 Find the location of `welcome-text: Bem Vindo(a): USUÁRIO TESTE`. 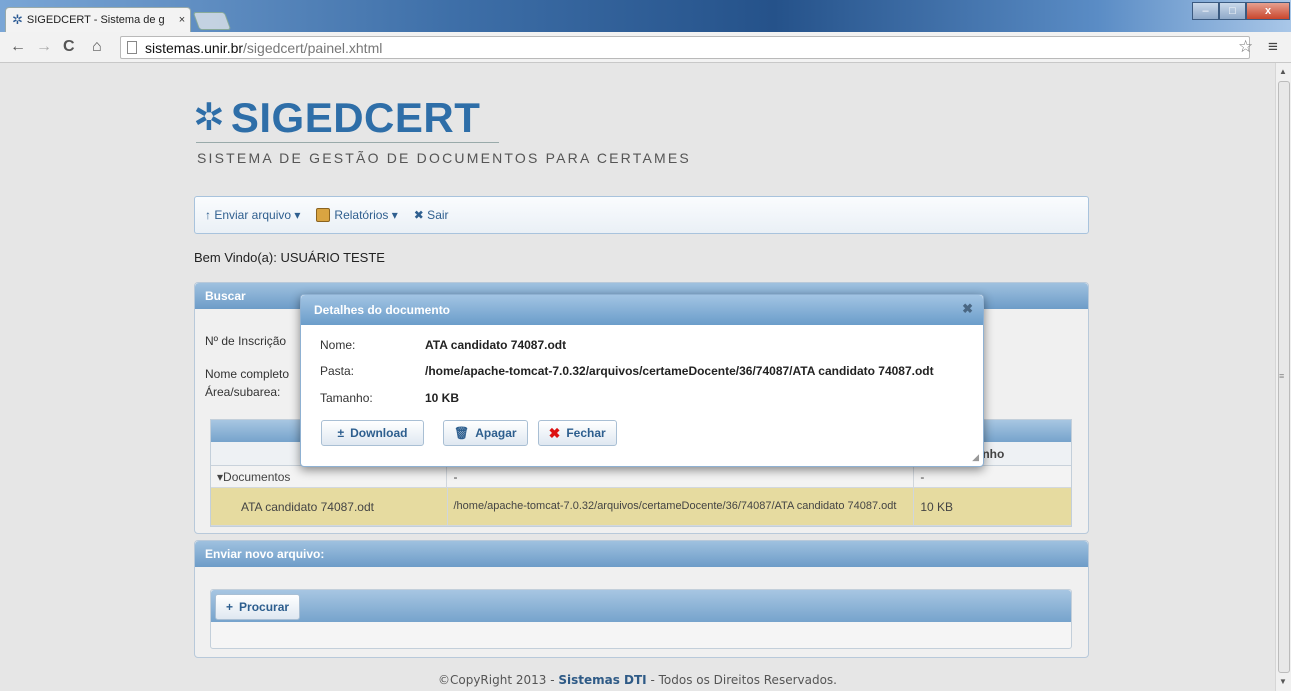

welcome-text: Bem Vindo(a): USUÁRIO TESTE is located at coordinates (289, 257).